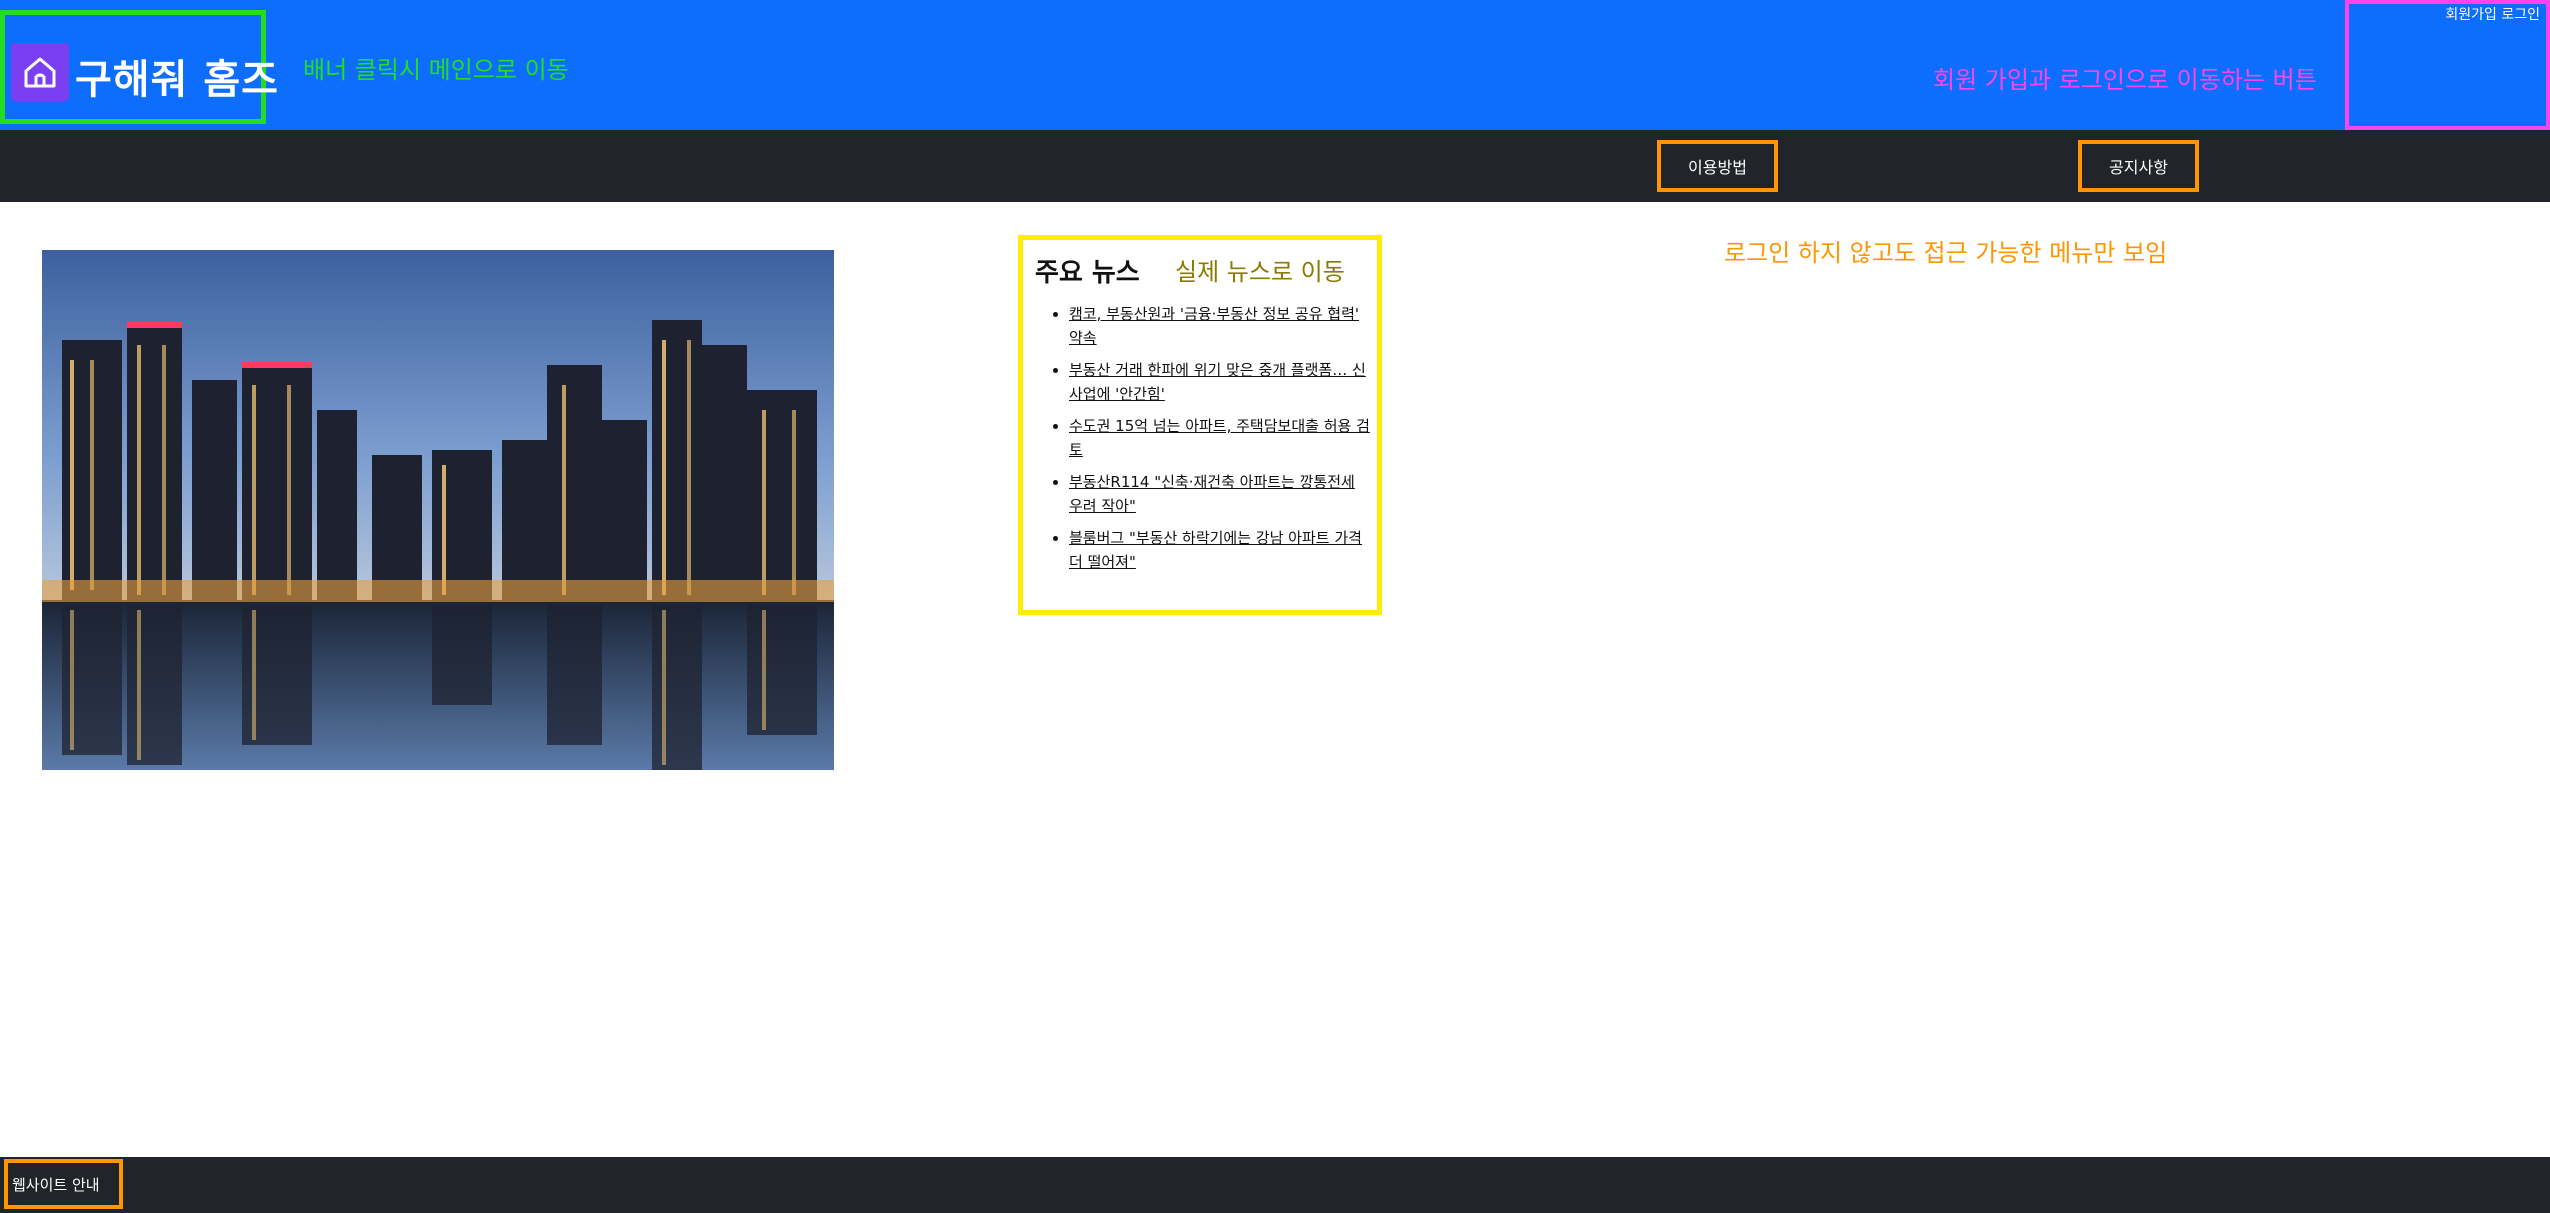 The height and width of the screenshot is (1213, 2550). What do you see at coordinates (63, 1184) in the screenshot?
I see `footer-website-info-link: 웹사이트 안내` at bounding box center [63, 1184].